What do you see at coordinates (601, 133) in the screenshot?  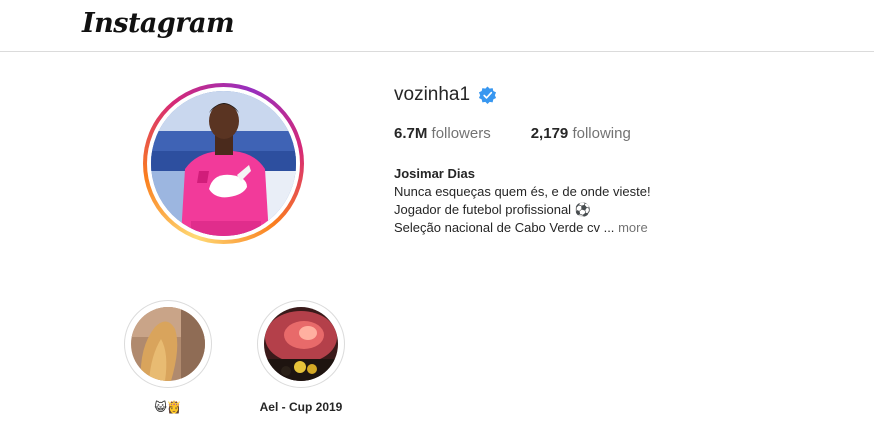 I see `following-label: following` at bounding box center [601, 133].